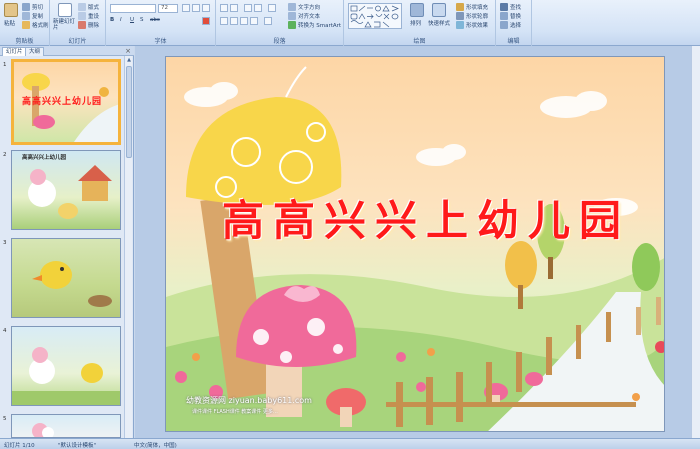 This screenshot has height=449, width=700. I want to click on slide-thumbnail-2: 高高兴兴上幼儿园, so click(66, 190).